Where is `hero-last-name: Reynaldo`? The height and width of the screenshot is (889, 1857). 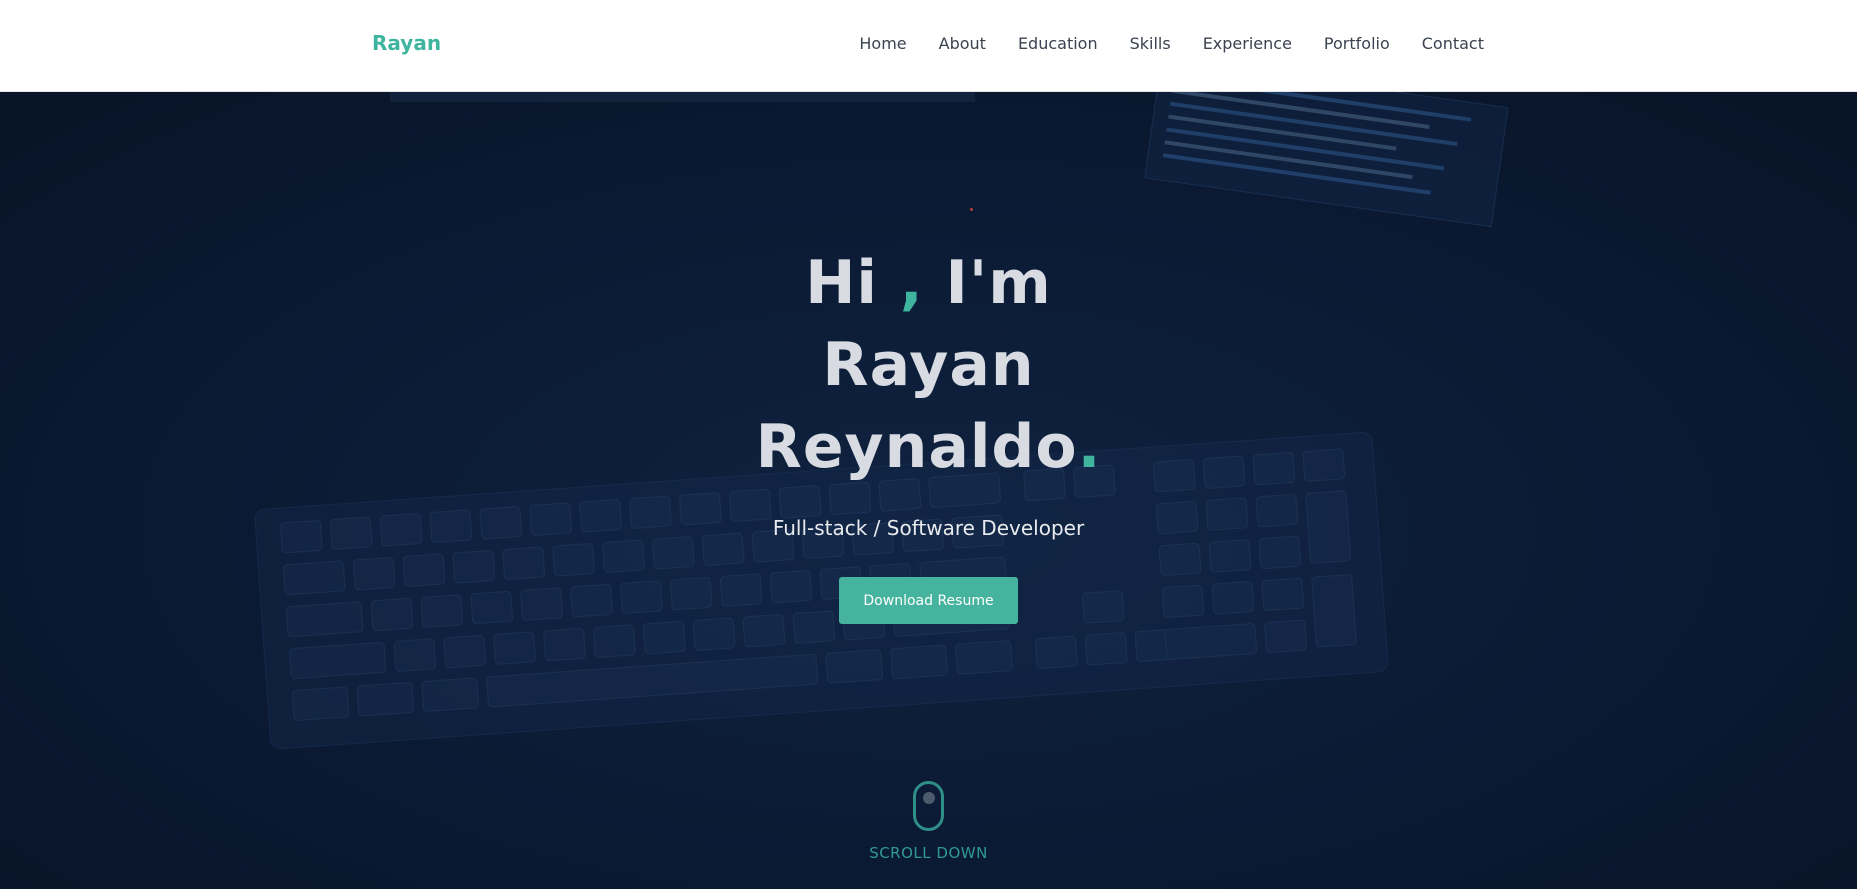
hero-last-name: Reynaldo is located at coordinates (916, 447).